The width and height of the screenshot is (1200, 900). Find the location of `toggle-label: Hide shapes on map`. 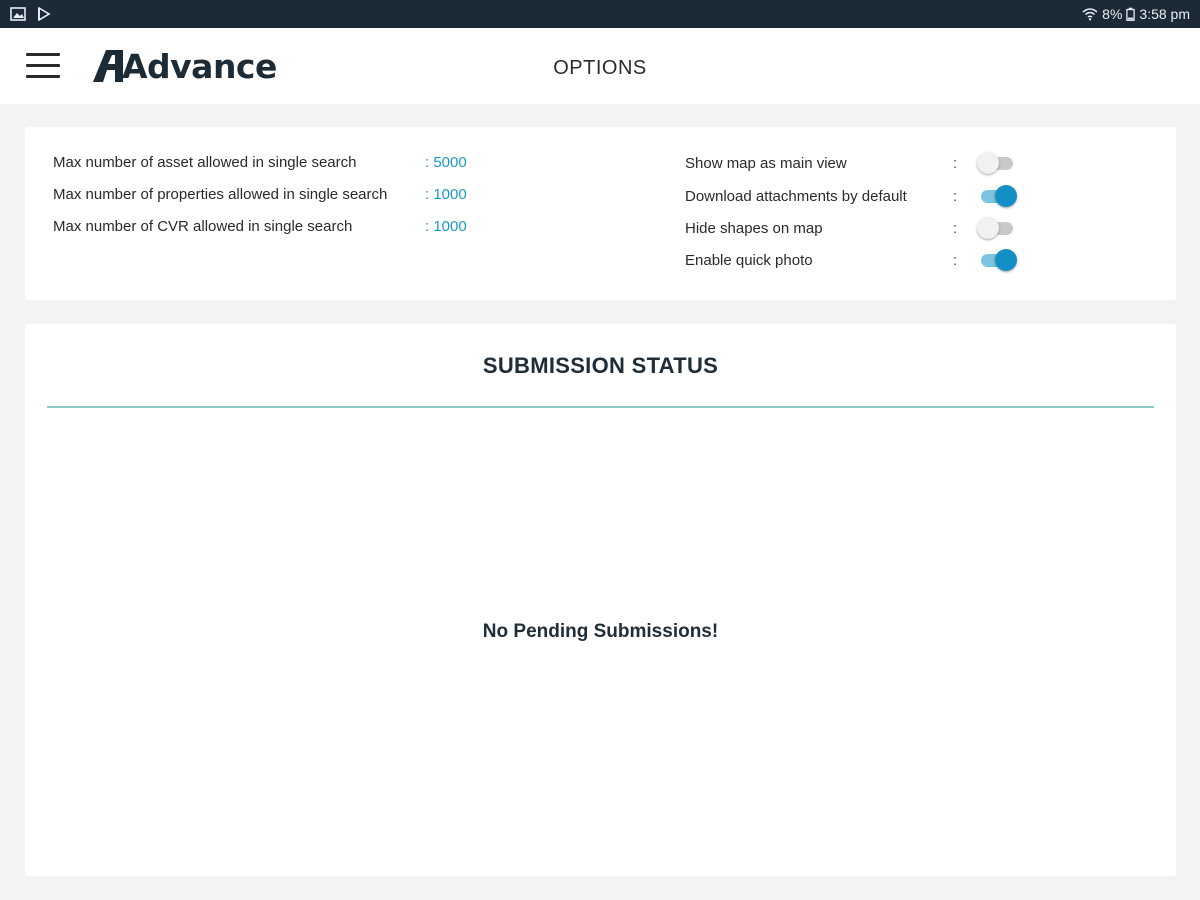

toggle-label: Hide shapes on map is located at coordinates (754, 228).